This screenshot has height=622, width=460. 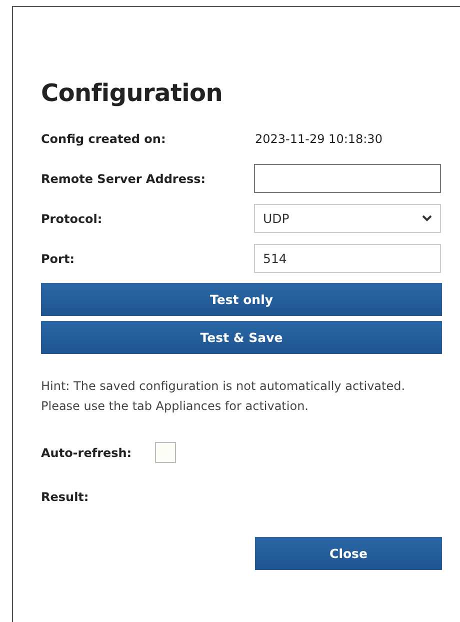 I want to click on result-label: Result:, so click(x=65, y=497).